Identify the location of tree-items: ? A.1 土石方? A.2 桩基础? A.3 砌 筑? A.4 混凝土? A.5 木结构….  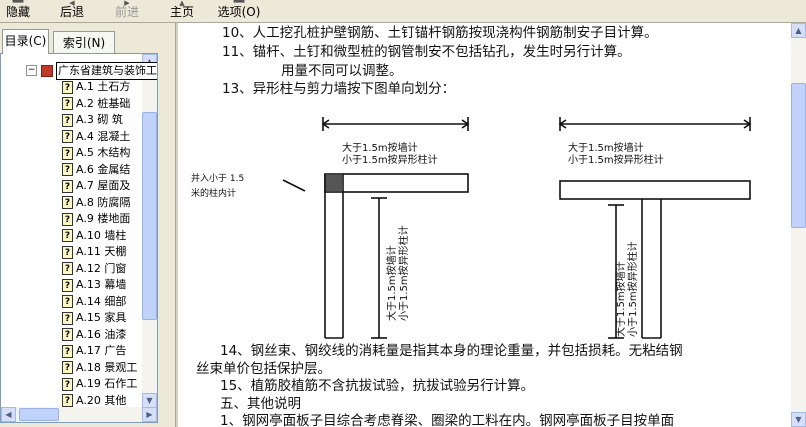
(102, 244).